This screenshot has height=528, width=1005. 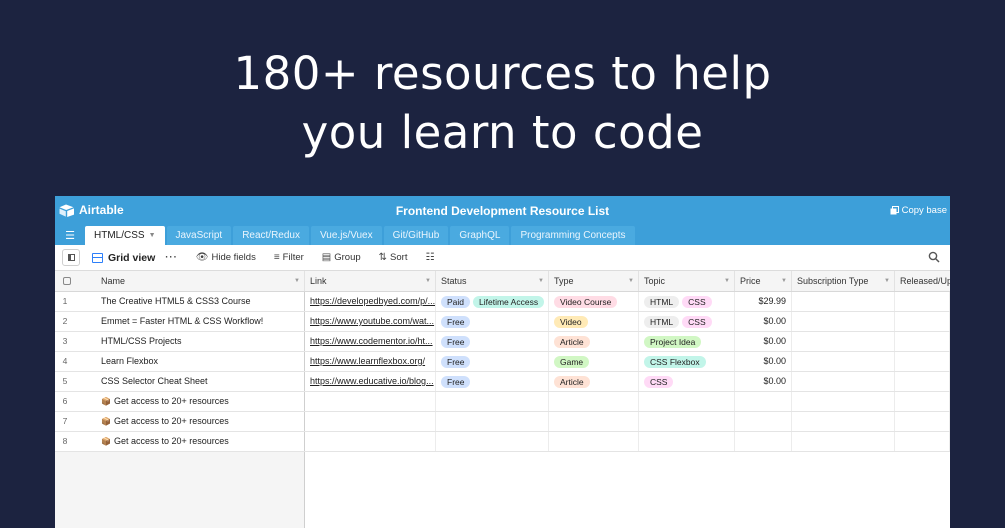 What do you see at coordinates (594, 321) in the screenshot?
I see `cell-type: Video` at bounding box center [594, 321].